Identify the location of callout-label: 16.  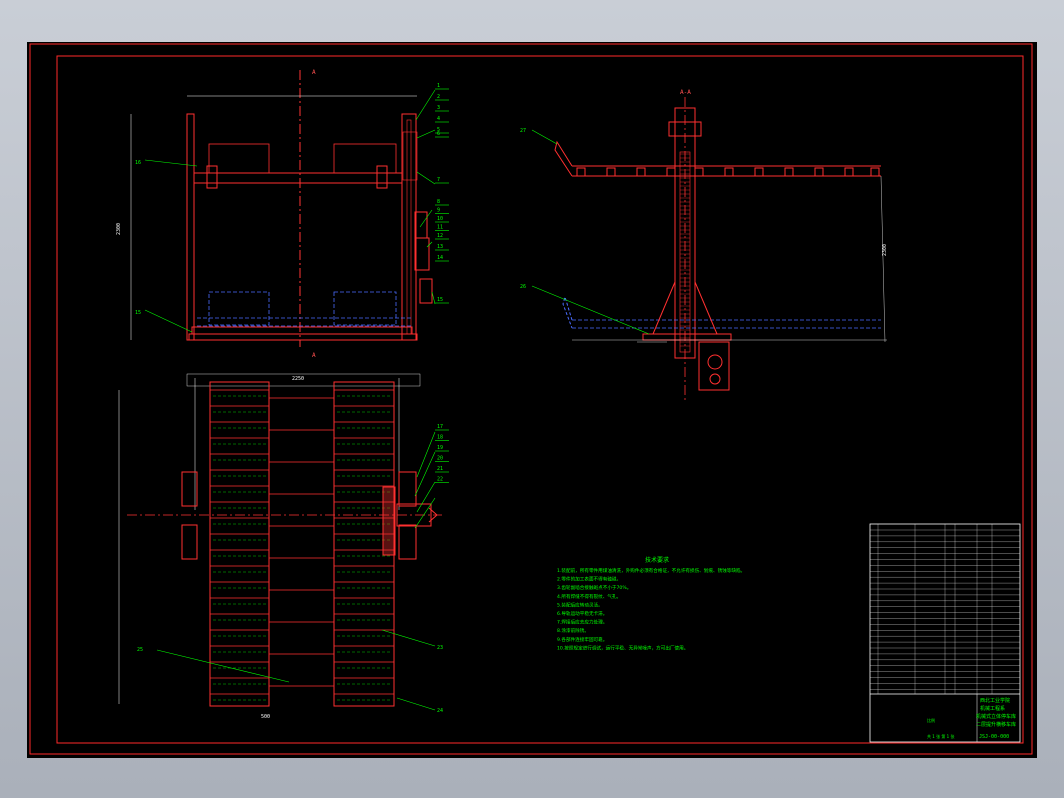
(138, 163).